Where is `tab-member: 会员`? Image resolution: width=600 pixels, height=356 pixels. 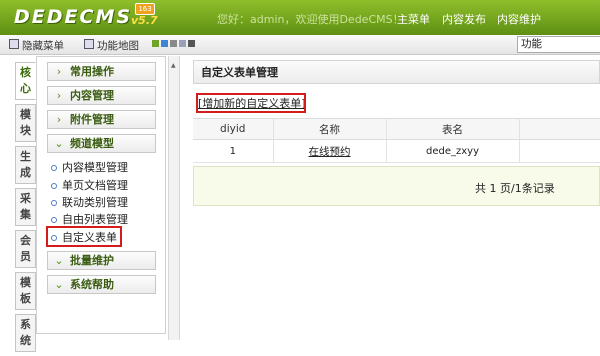 tab-member: 会员 is located at coordinates (25, 249).